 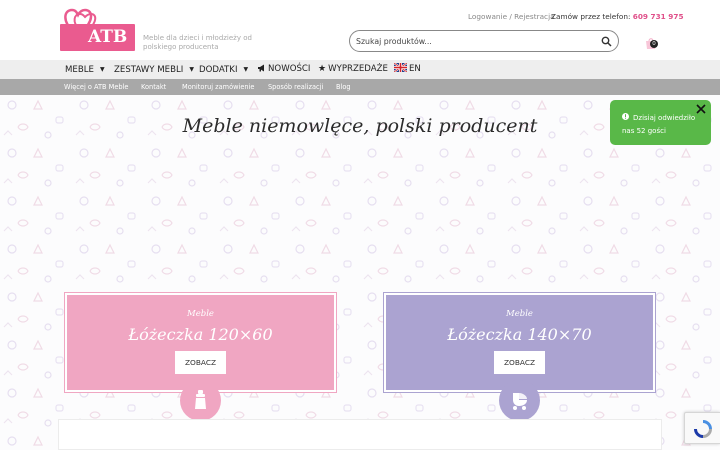 I want to click on phone-number: 609 731 975, so click(x=658, y=16).